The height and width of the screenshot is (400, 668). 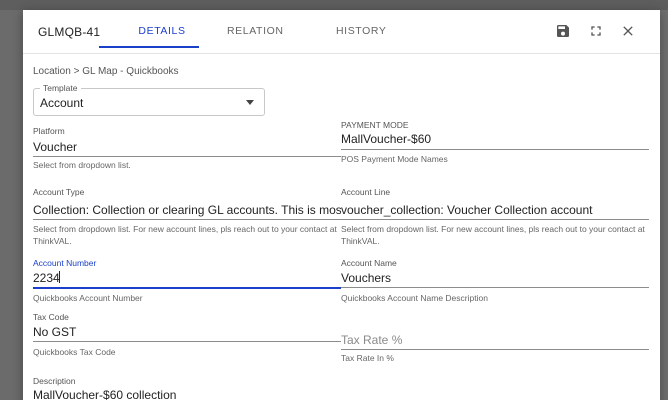 What do you see at coordinates (361, 31) in the screenshot?
I see `tab-history: HISTORY` at bounding box center [361, 31].